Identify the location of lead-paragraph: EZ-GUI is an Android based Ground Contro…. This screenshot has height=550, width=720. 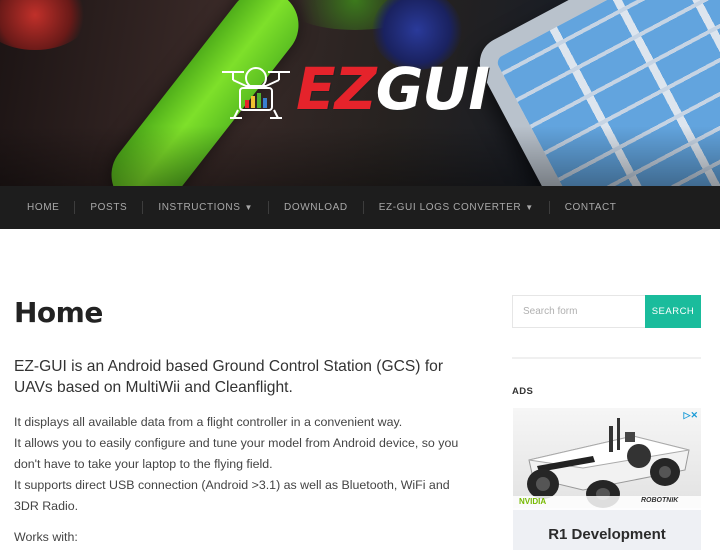
(229, 377).